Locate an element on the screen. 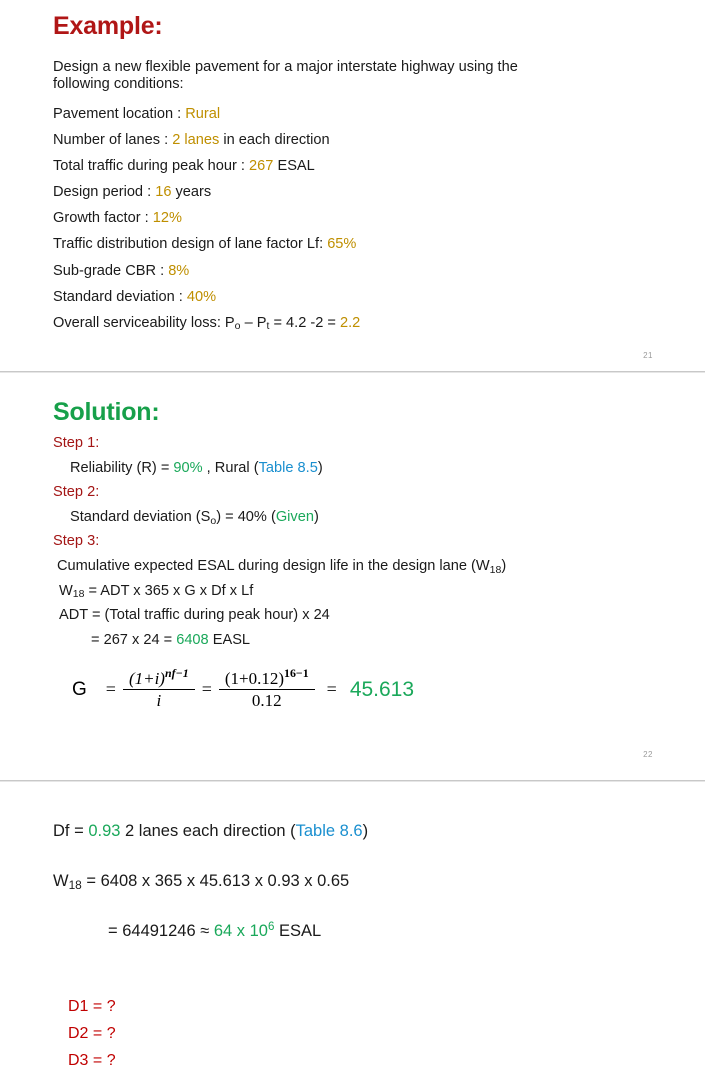 Image resolution: width=705 pixels, height=1081 pixels. fraction-numerator: (1+0.12)16−1 is located at coordinates (266, 678).